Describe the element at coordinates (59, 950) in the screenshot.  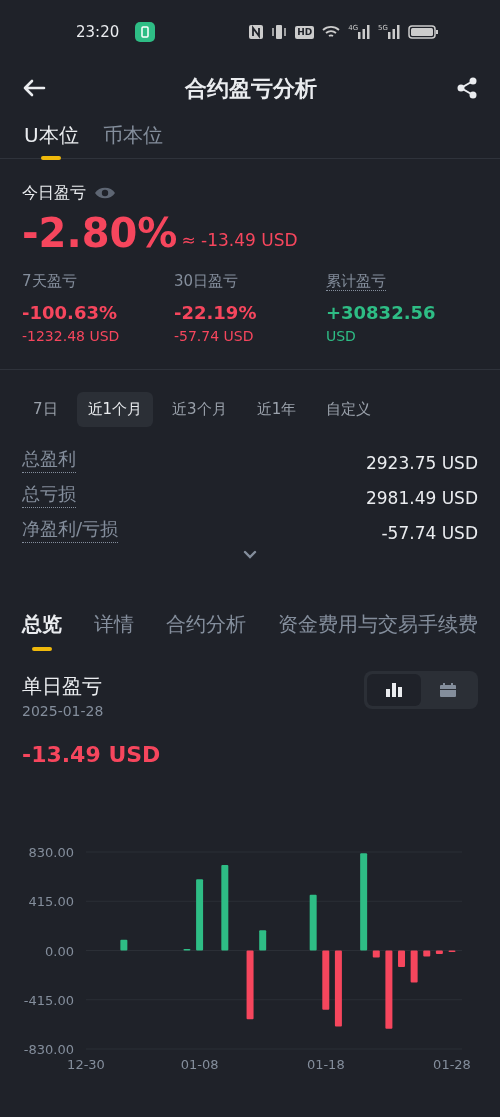
I see `y-axis-label: 0.00` at that location.